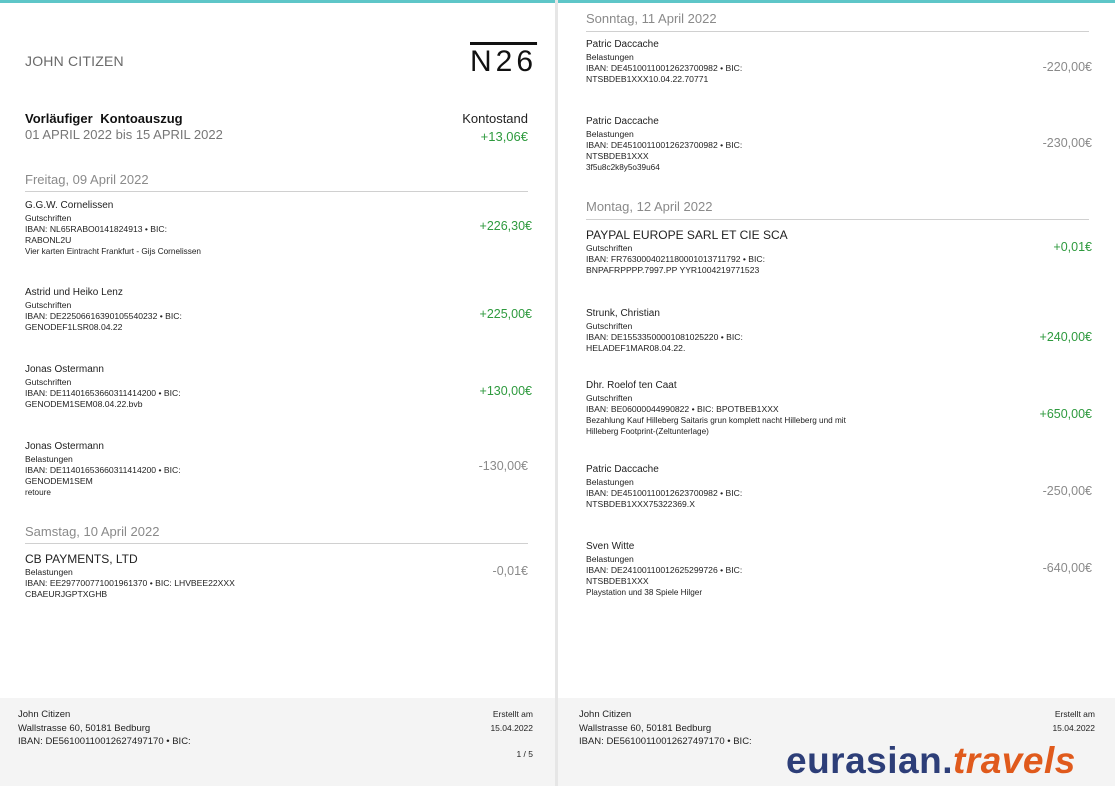 The height and width of the screenshot is (786, 1115). I want to click on tx-reference: Playstation und 38 Spiele Hilger, so click(644, 592).